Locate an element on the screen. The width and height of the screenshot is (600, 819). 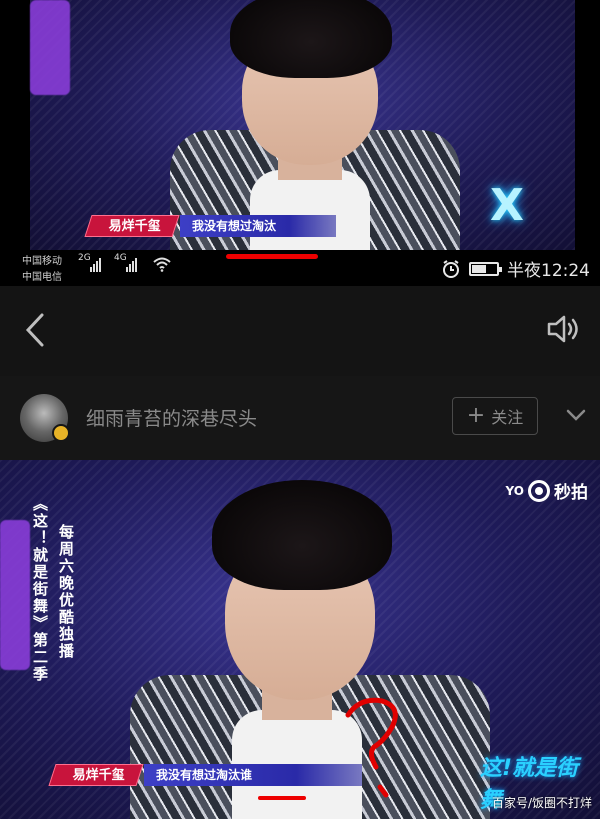
red-underline-annotation is located at coordinates (282, 798).